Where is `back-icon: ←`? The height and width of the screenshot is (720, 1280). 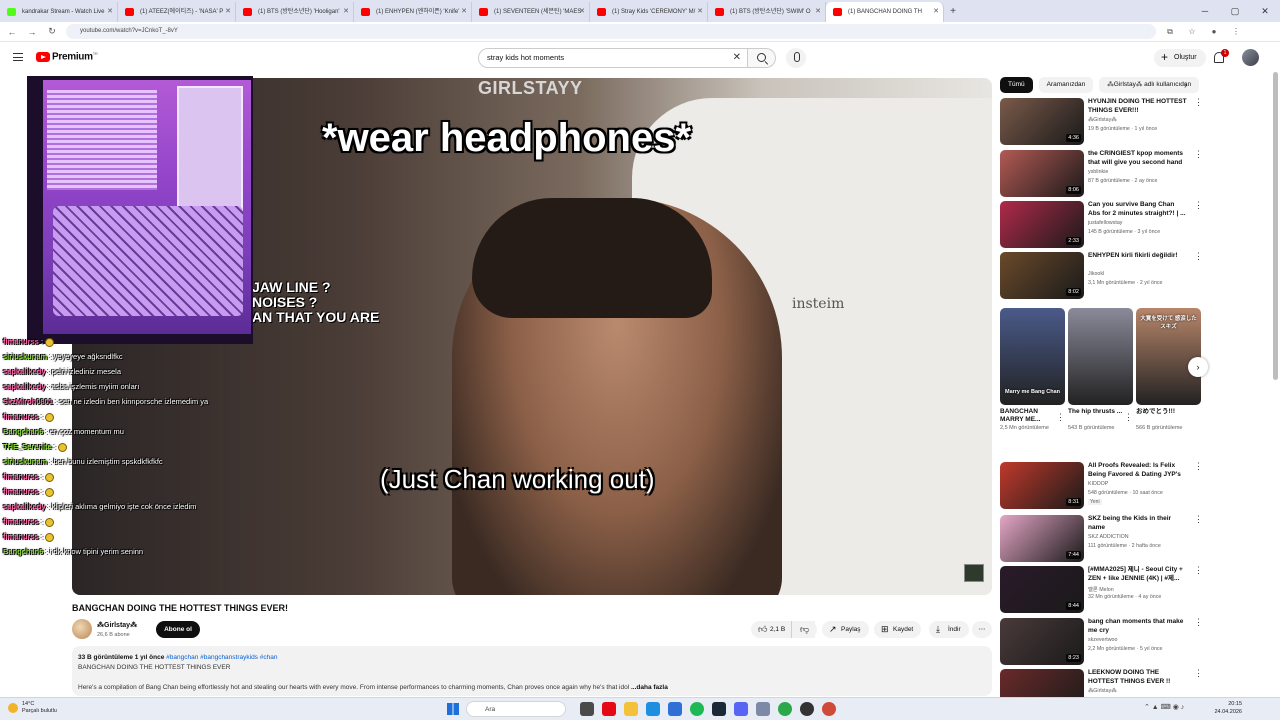
back-icon: ← is located at coordinates (12, 32).